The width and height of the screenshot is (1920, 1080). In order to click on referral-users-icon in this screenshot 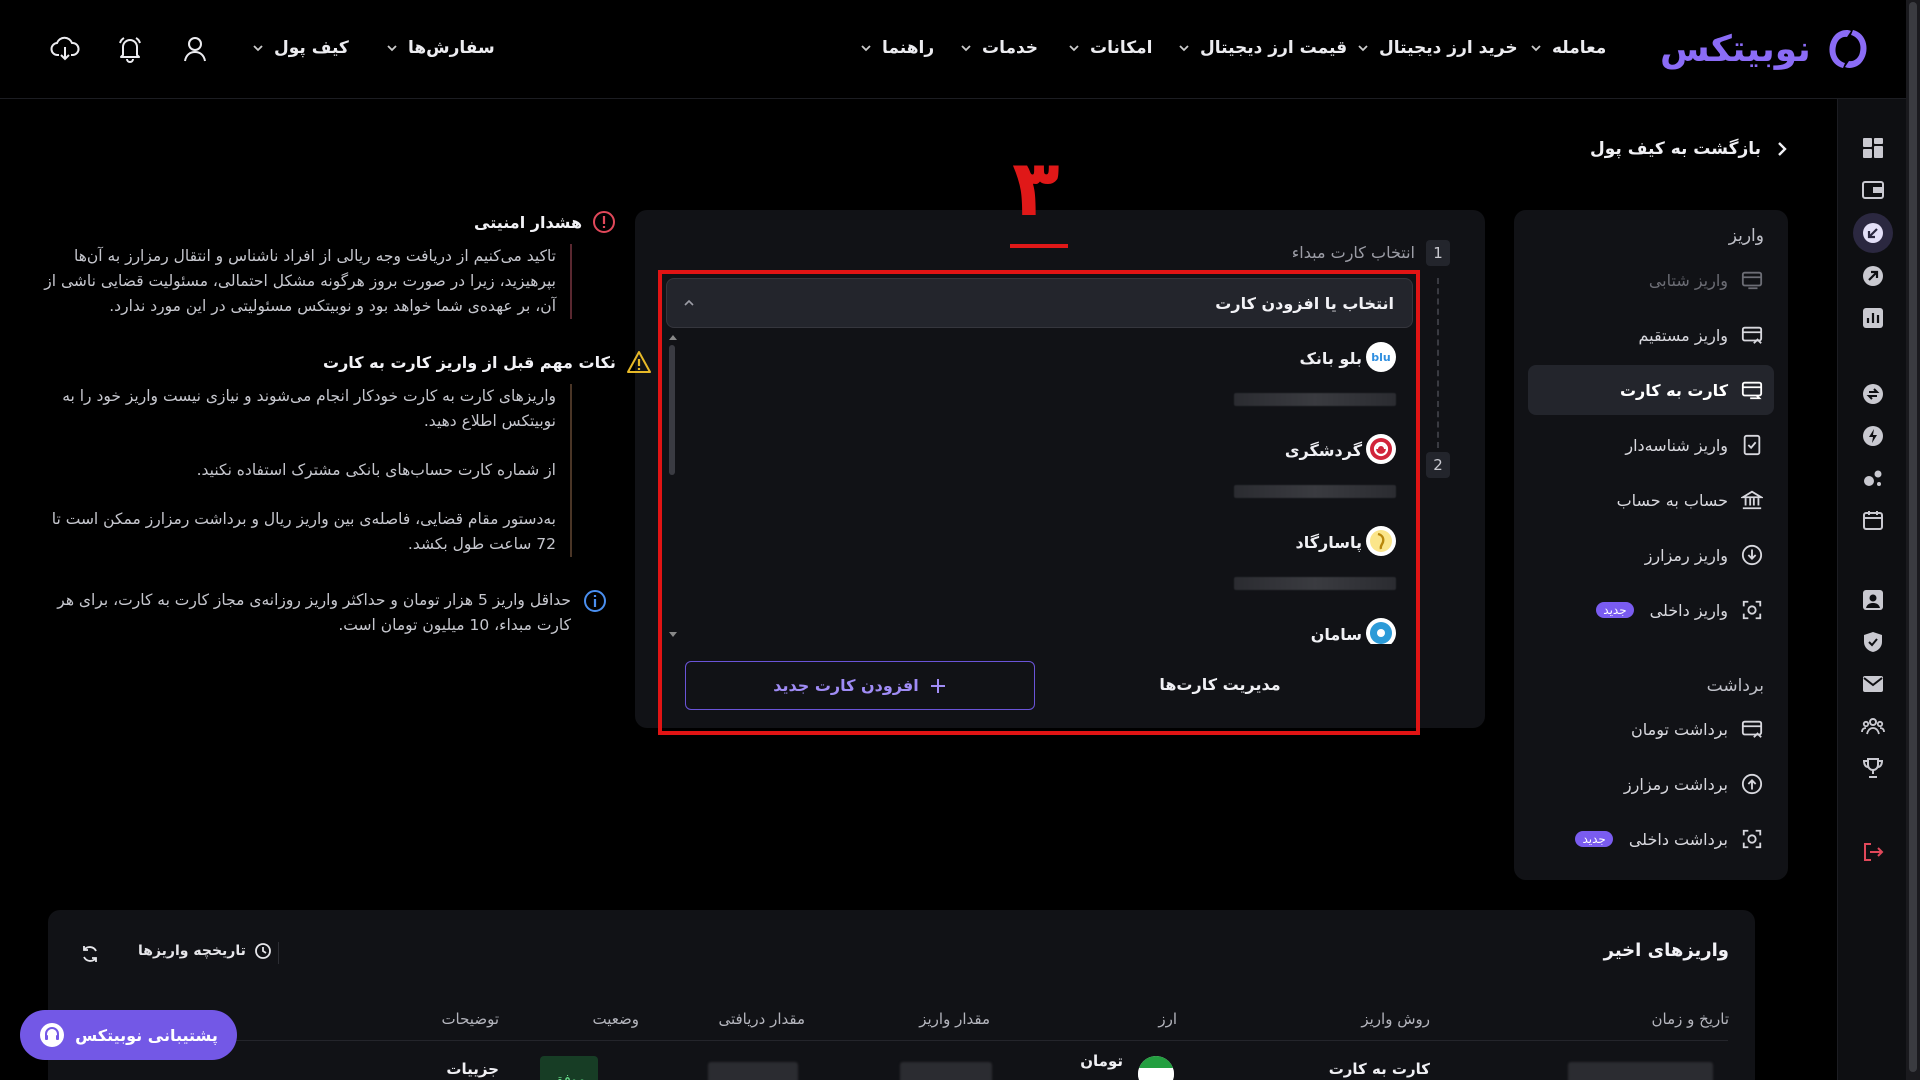, I will do `click(1873, 726)`.